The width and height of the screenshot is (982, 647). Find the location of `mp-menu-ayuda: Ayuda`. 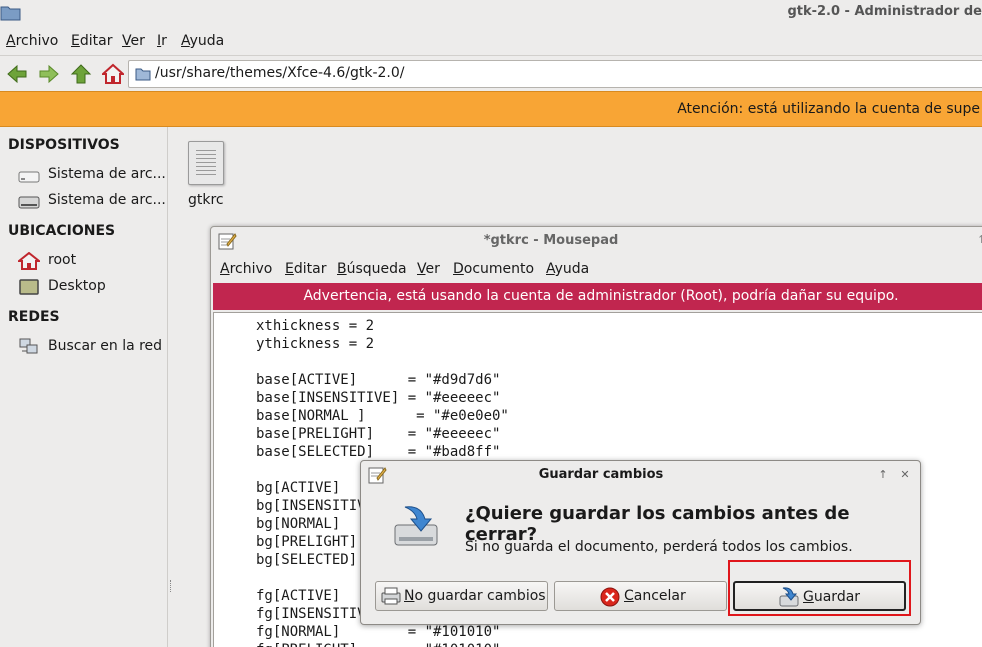

mp-menu-ayuda: Ayuda is located at coordinates (567, 269).